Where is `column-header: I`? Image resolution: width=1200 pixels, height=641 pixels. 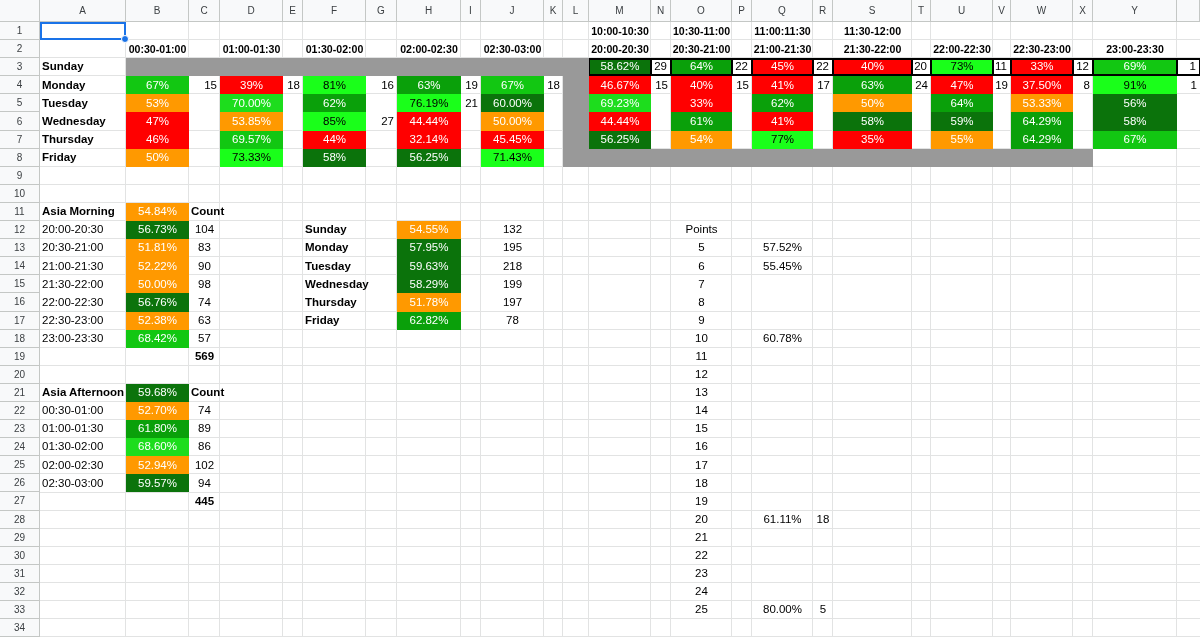 column-header: I is located at coordinates (471, 11).